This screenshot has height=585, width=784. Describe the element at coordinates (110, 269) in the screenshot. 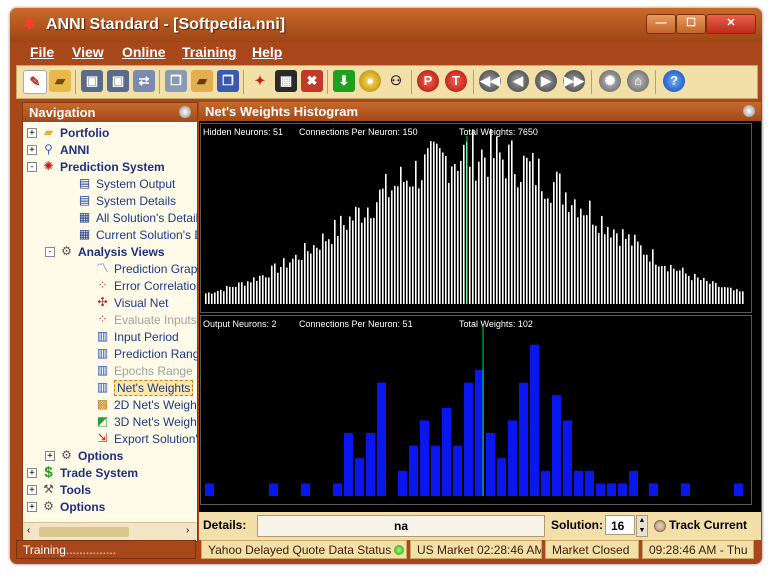

I see `tree-item-prediction-graph: 〽 Prediction Graph` at that location.